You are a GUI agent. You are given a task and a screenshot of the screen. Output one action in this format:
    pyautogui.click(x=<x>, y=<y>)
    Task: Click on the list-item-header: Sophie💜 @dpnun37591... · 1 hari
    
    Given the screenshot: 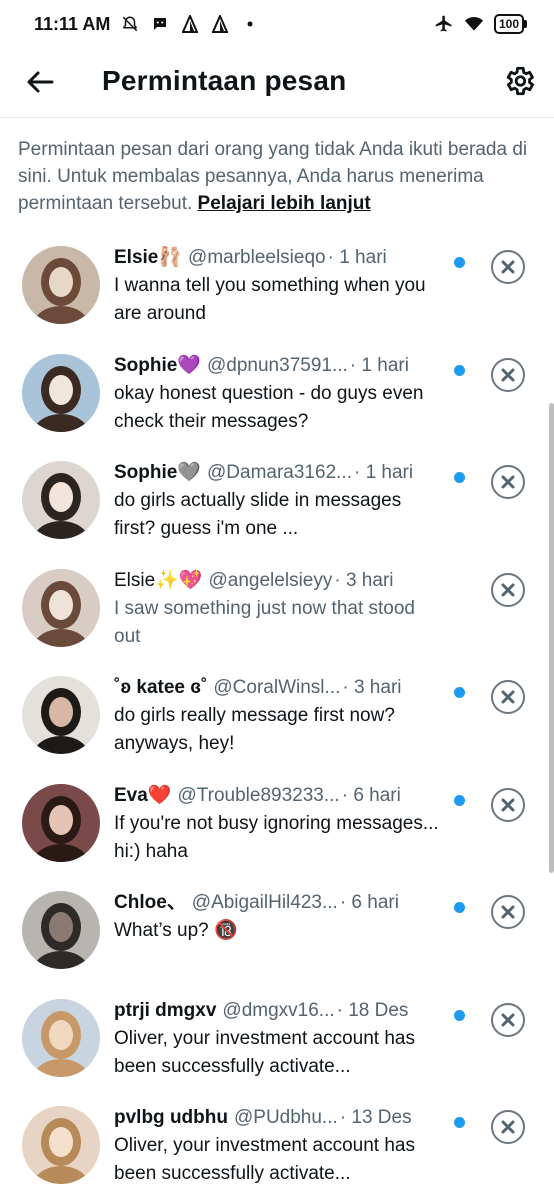 What is the action you would take?
    pyautogui.click(x=279, y=366)
    